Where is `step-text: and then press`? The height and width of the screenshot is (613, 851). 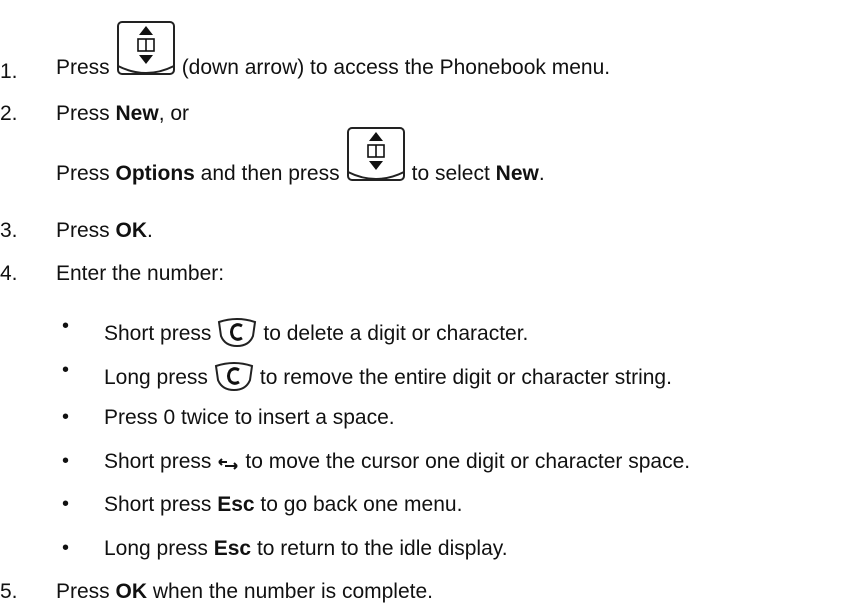
step-text: and then press is located at coordinates (267, 173).